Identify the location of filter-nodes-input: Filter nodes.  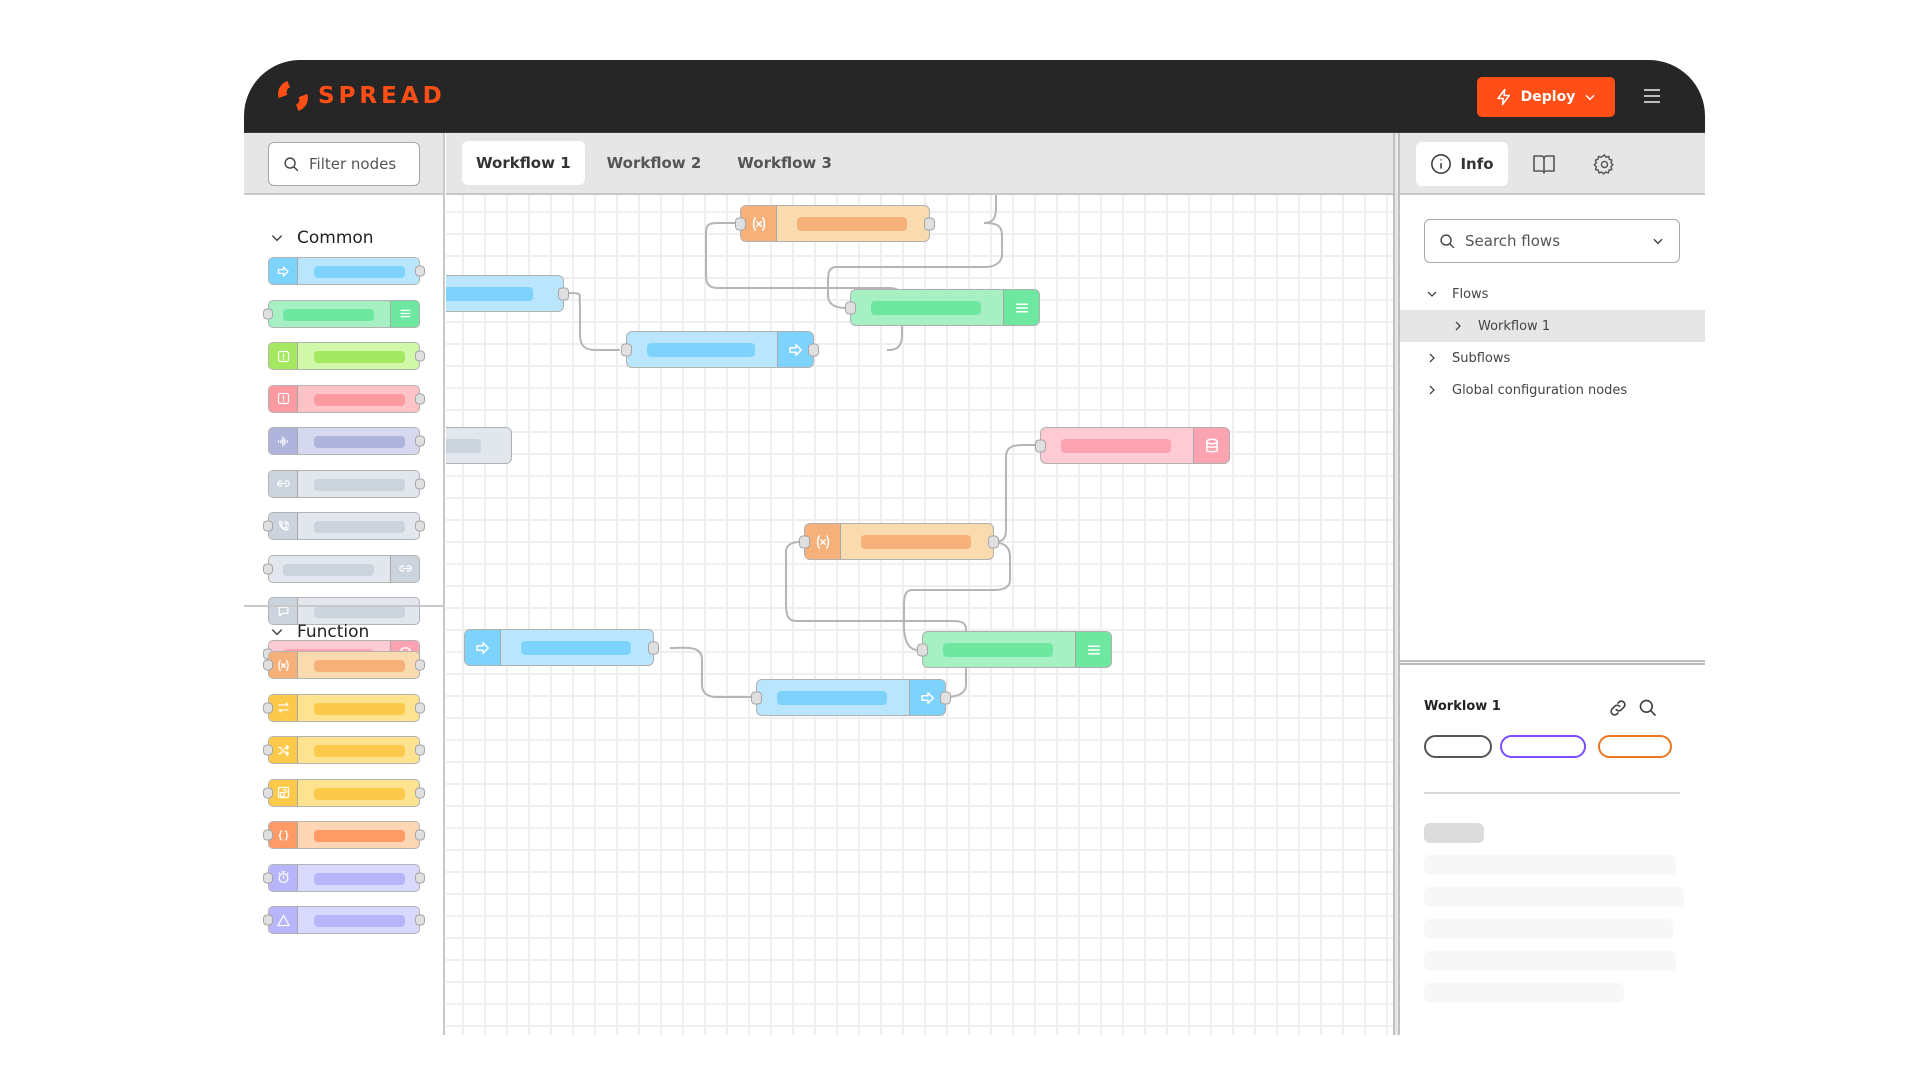
(344, 164).